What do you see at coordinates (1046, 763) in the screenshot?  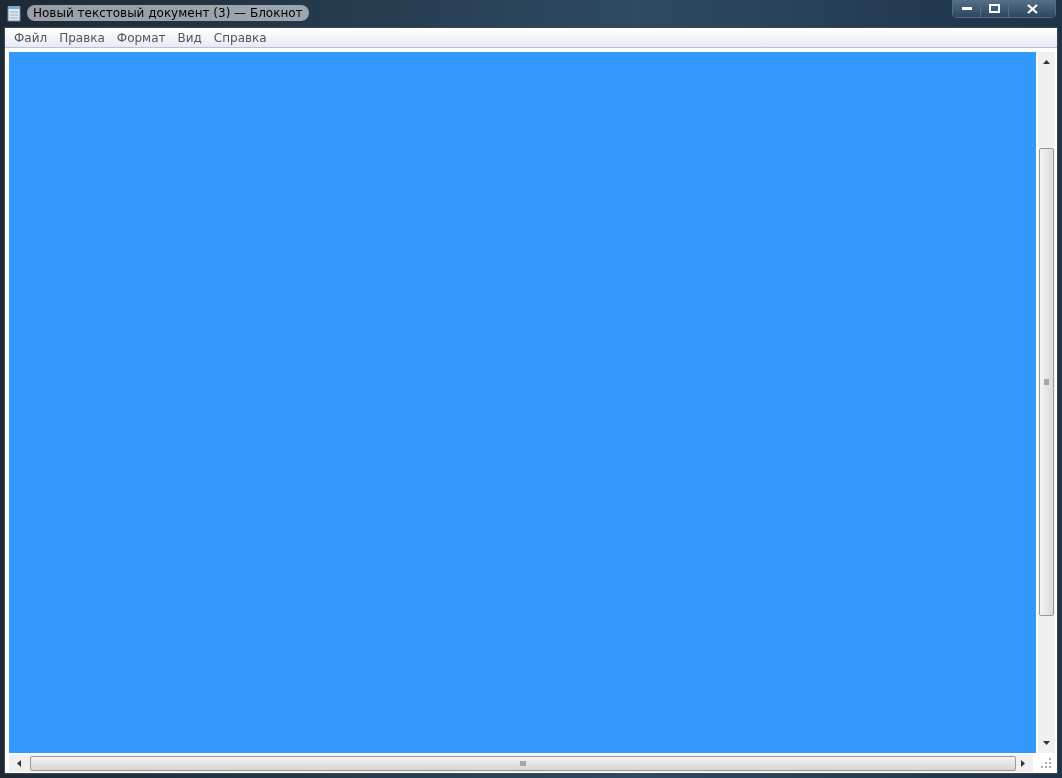 I see `resize-grip-icon` at bounding box center [1046, 763].